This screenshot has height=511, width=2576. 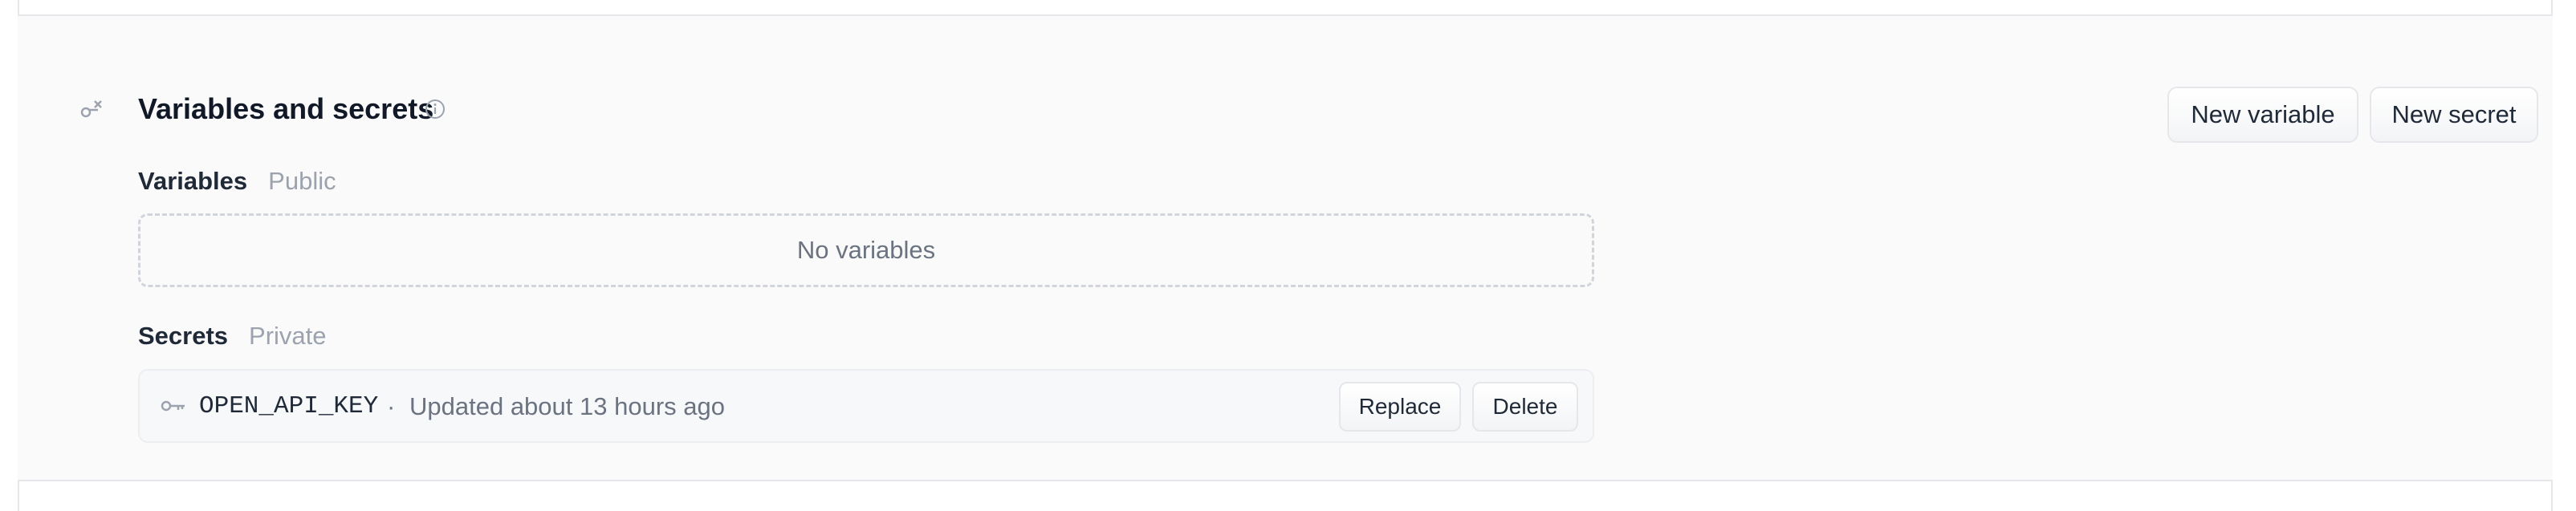 I want to click on variables-empty-state: No variables, so click(x=866, y=250).